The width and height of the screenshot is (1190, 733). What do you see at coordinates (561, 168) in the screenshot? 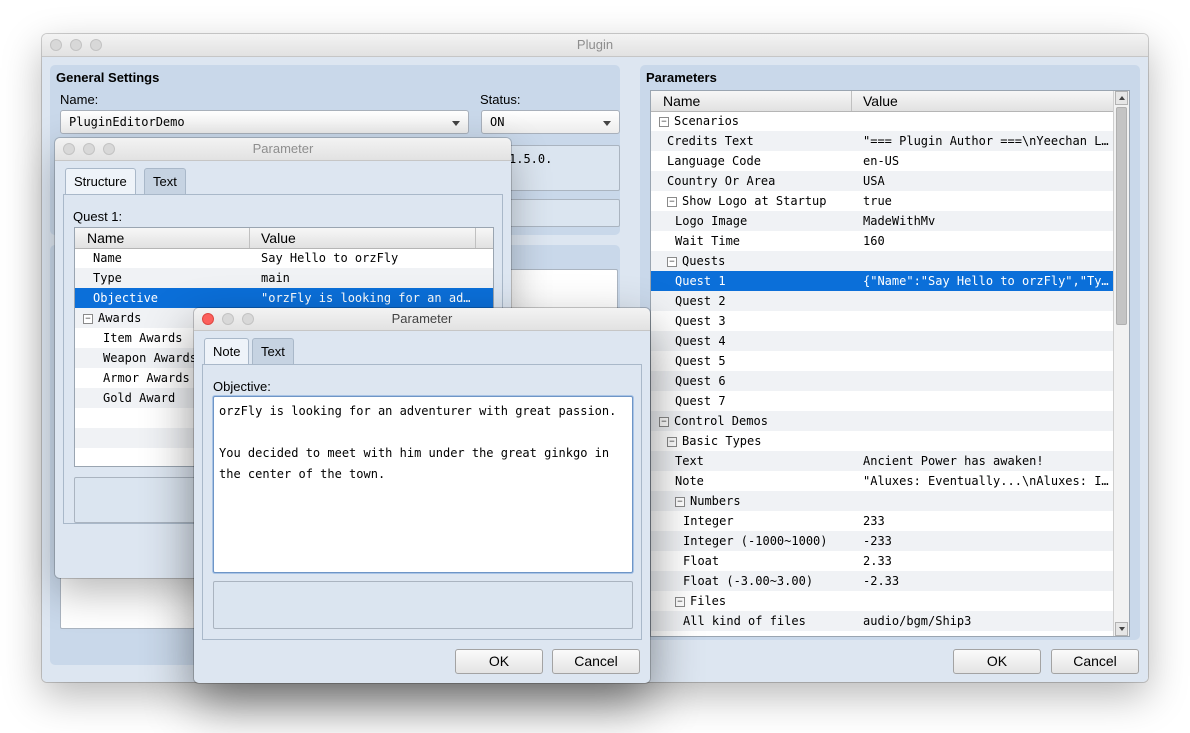
I see `description-field: 1.5.0.` at bounding box center [561, 168].